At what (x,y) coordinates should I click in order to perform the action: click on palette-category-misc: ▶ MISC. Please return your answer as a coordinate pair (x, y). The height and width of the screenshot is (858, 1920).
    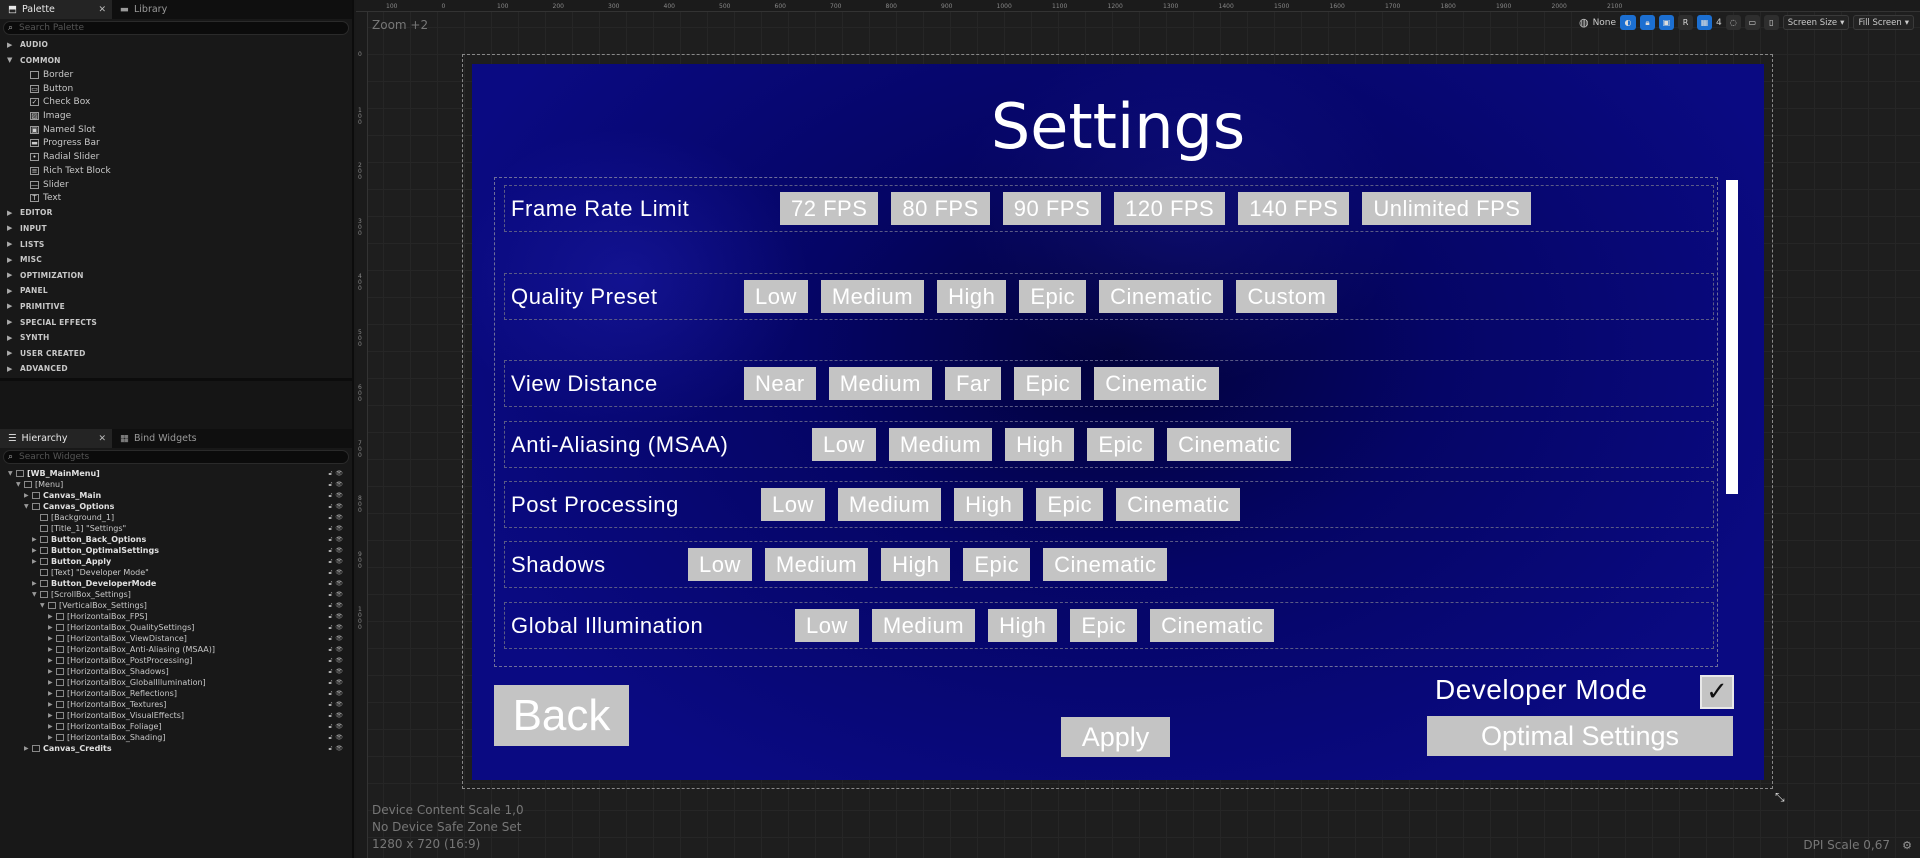
    Looking at the image, I should click on (176, 260).